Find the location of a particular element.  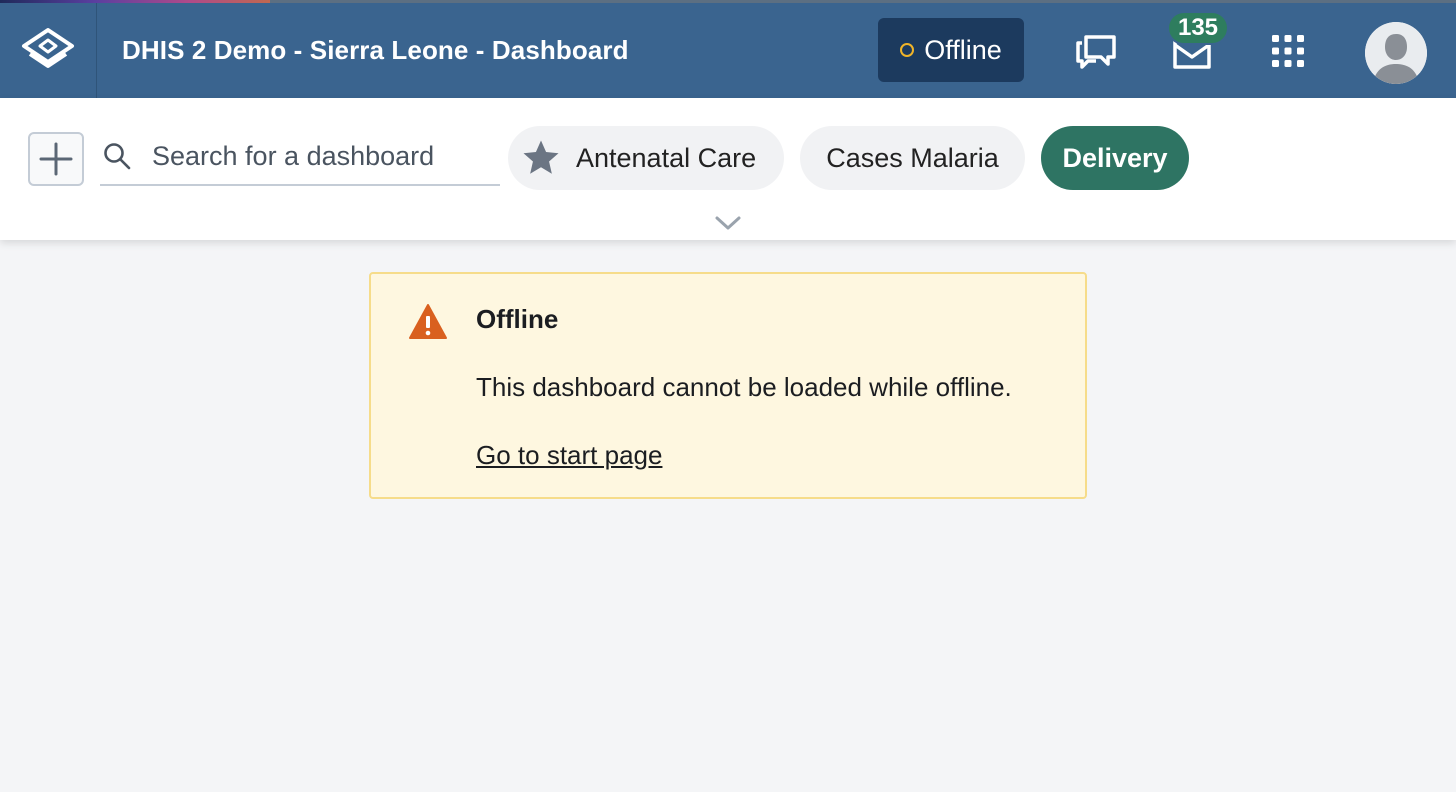

message-count-badge: 135 is located at coordinates (1198, 28).